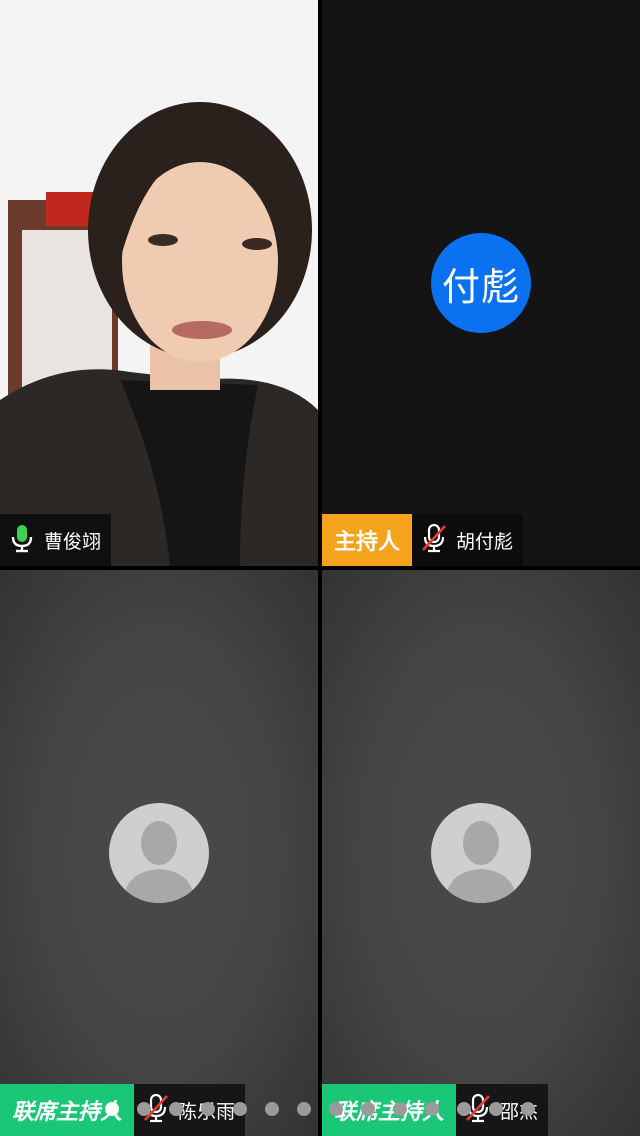 The width and height of the screenshot is (640, 1136). I want to click on name-box: 胡付彪, so click(468, 540).